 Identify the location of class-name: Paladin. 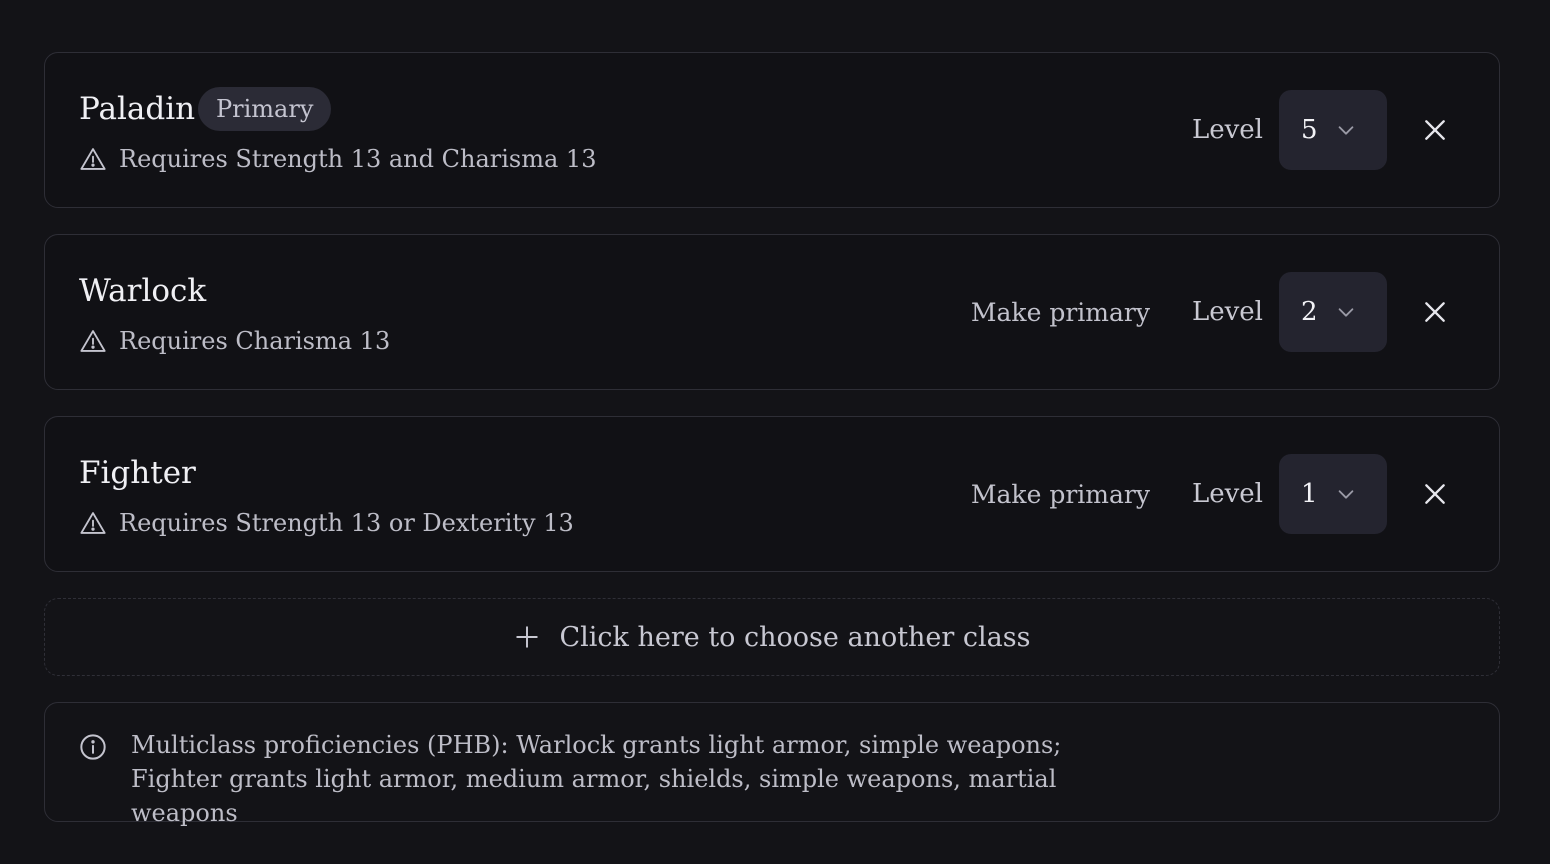
(137, 109).